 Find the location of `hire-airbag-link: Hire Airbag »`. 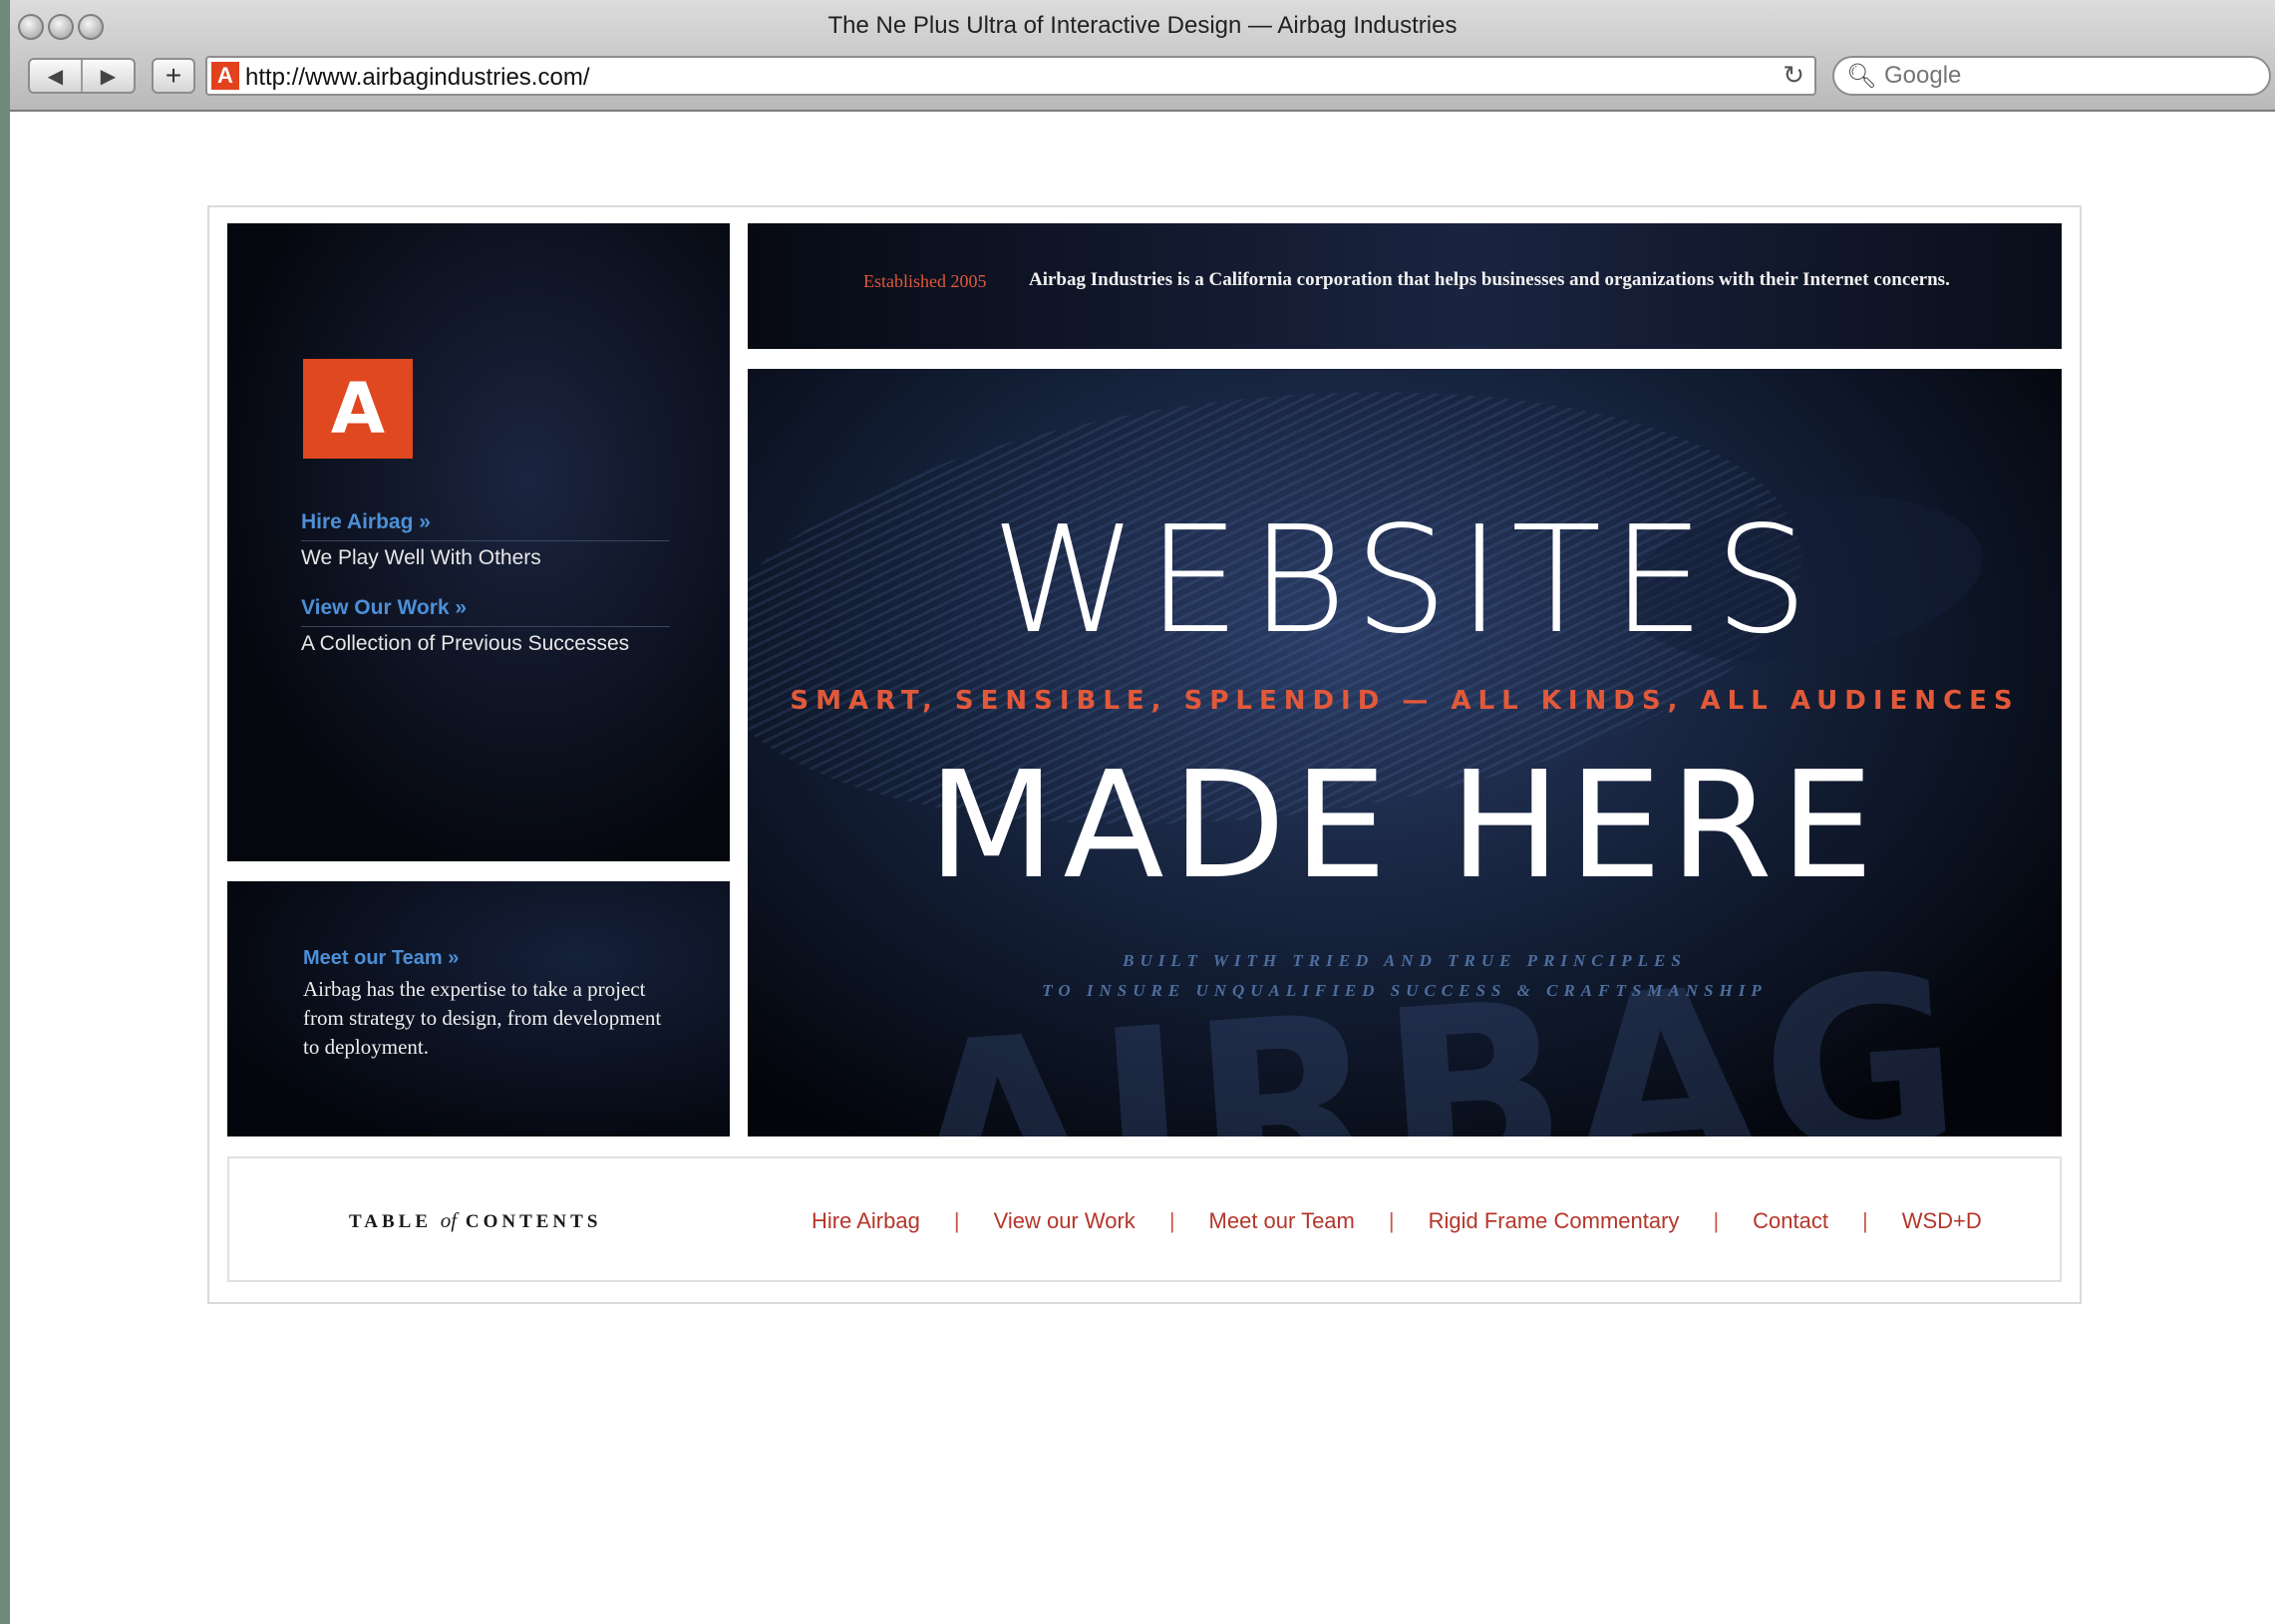

hire-airbag-link: Hire Airbag » is located at coordinates (366, 522).